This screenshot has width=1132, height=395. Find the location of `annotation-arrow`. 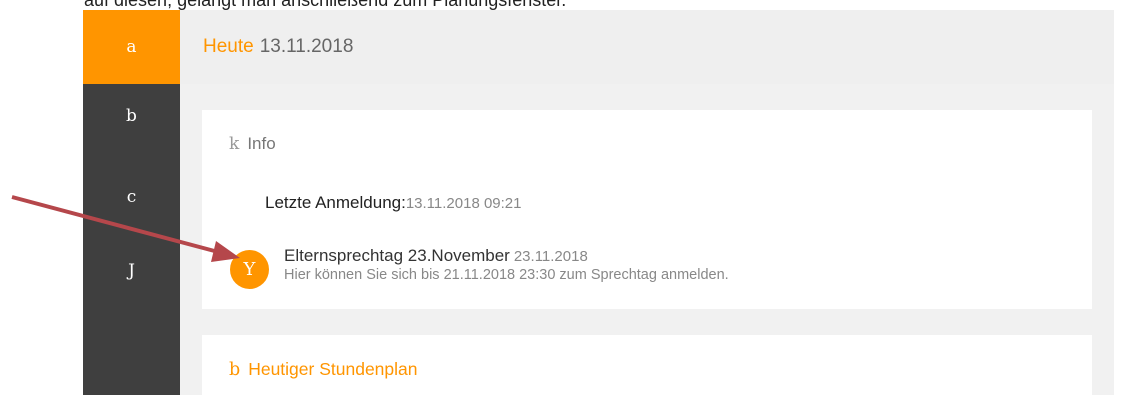

annotation-arrow is located at coordinates (125, 228).